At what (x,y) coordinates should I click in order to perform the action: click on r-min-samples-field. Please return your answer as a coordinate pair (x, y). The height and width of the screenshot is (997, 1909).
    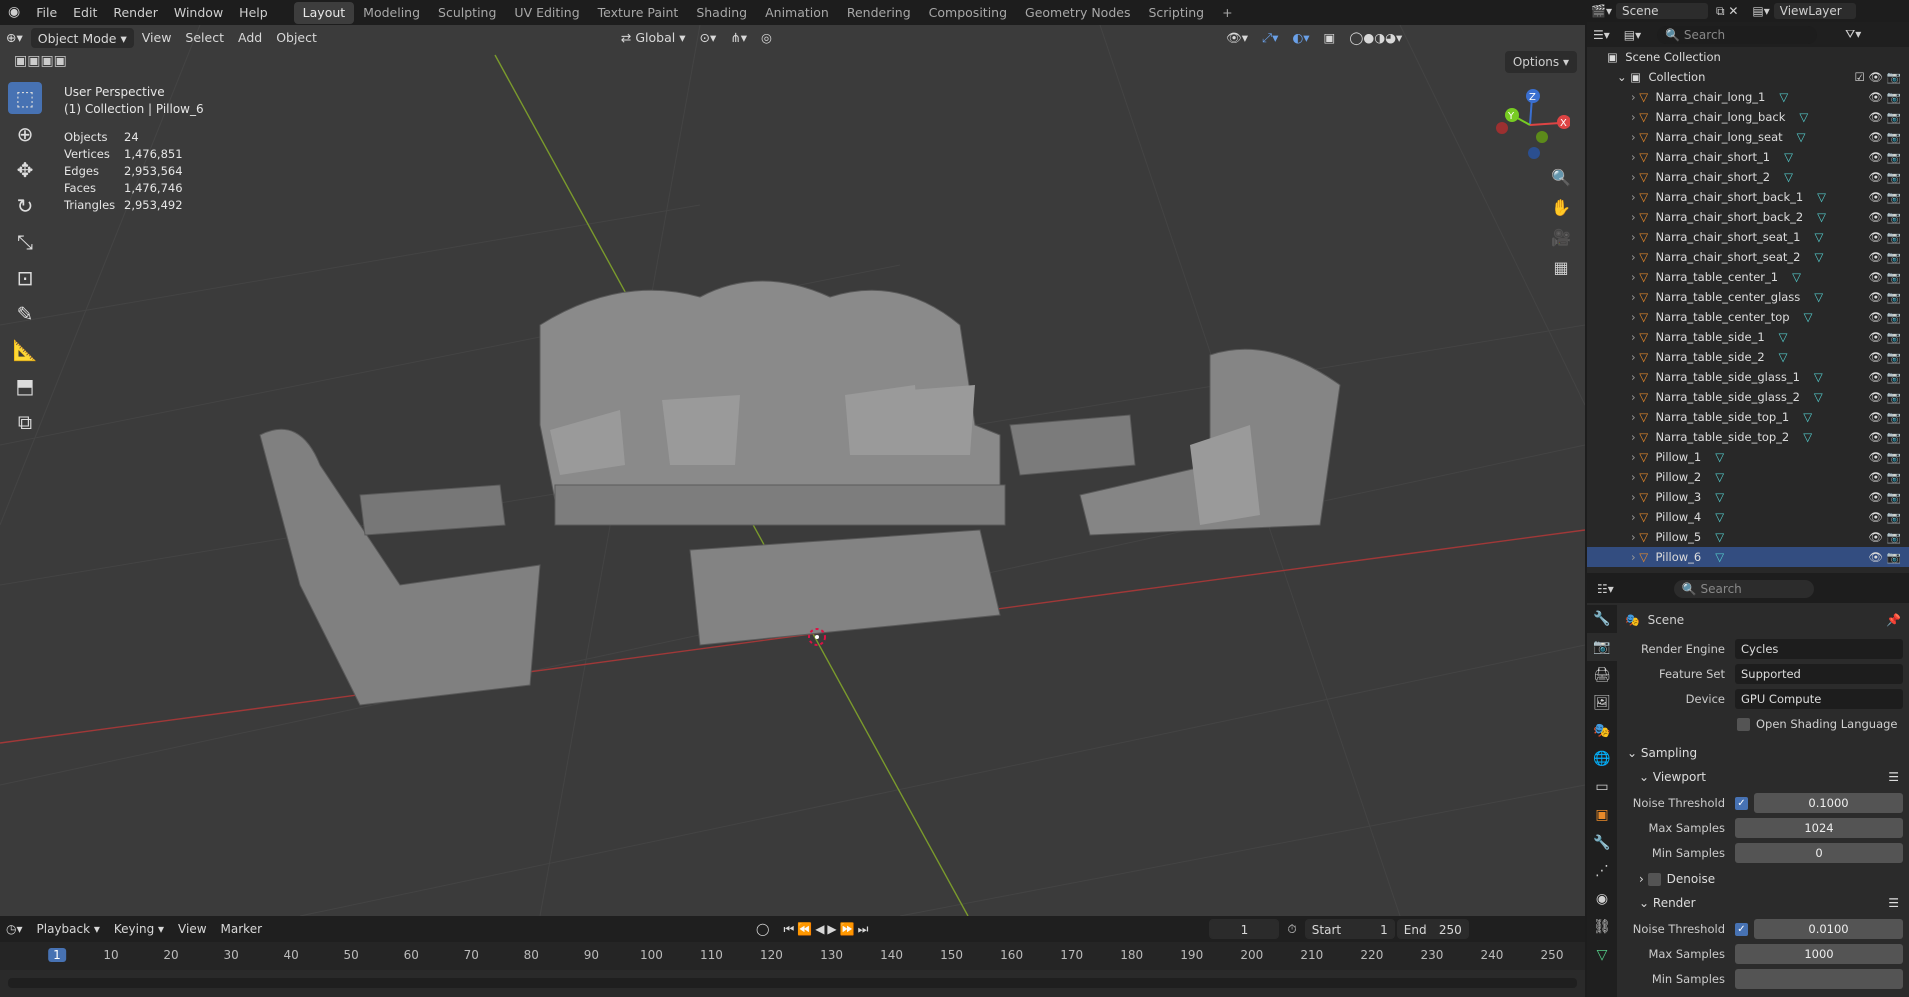
    Looking at the image, I should click on (1819, 979).